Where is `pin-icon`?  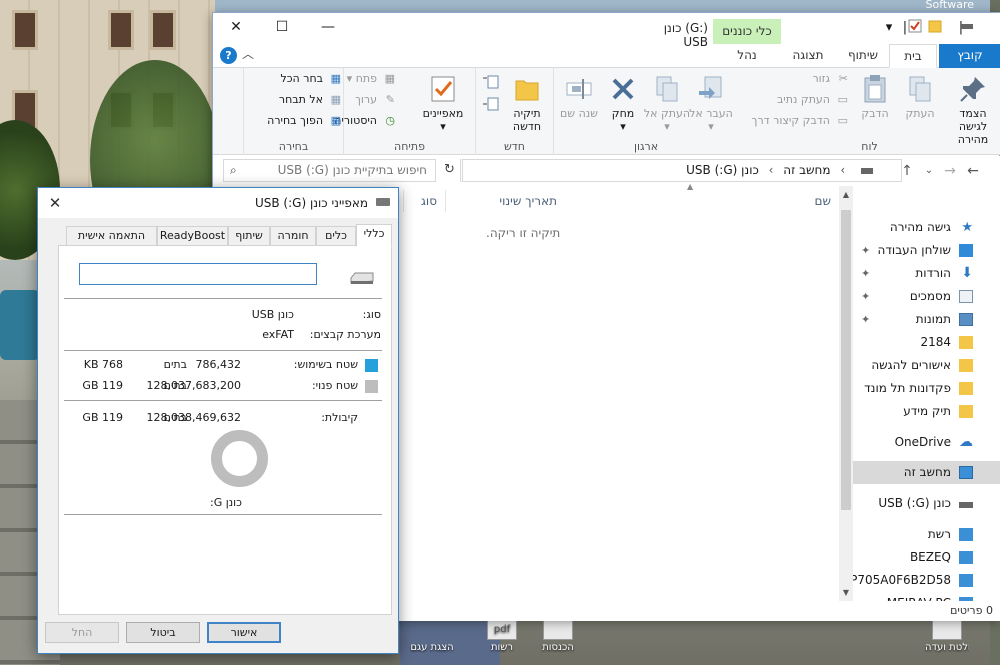
pin-icon is located at coordinates (973, 89).